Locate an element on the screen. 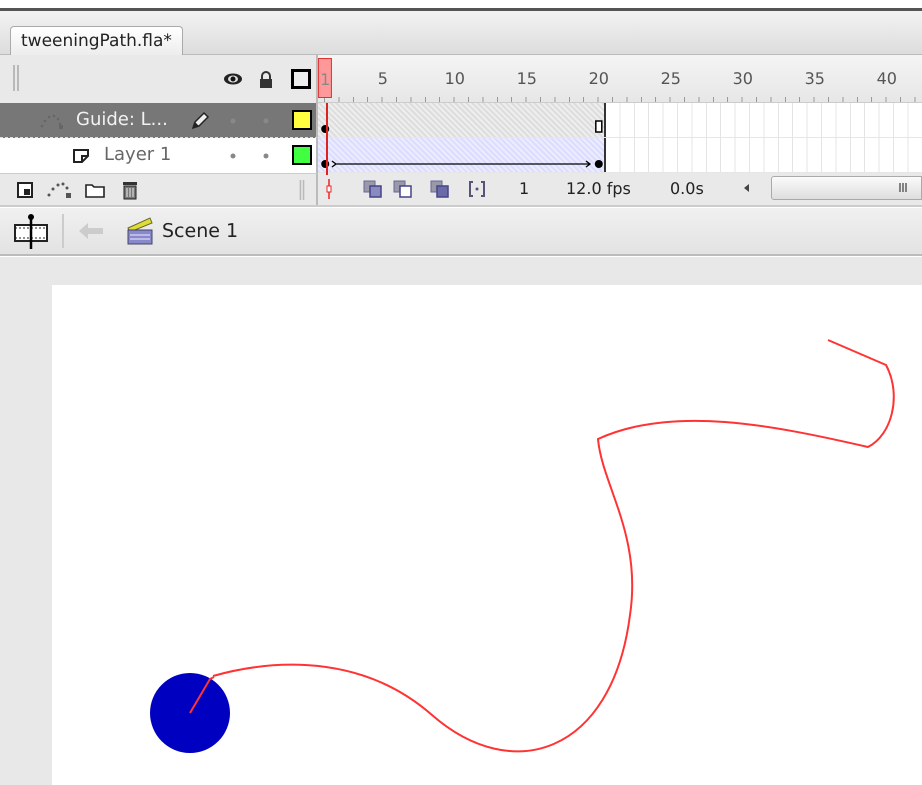 The image size is (922, 785). lock-icon is located at coordinates (266, 79).